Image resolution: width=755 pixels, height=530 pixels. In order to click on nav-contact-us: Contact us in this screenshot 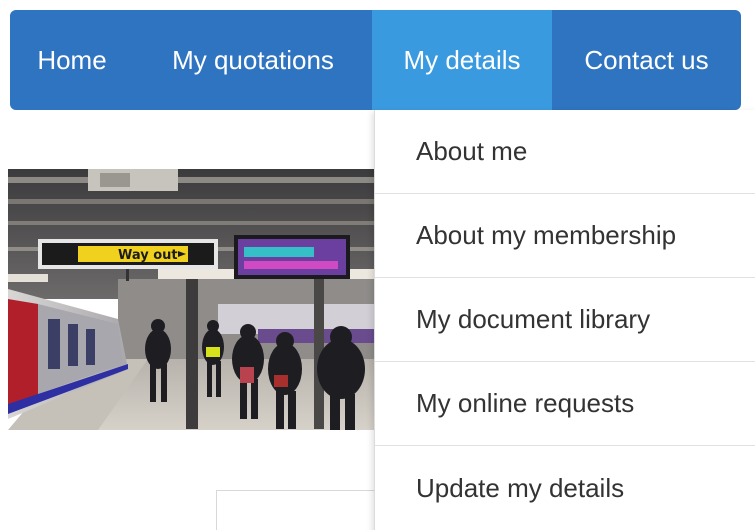, I will do `click(646, 60)`.